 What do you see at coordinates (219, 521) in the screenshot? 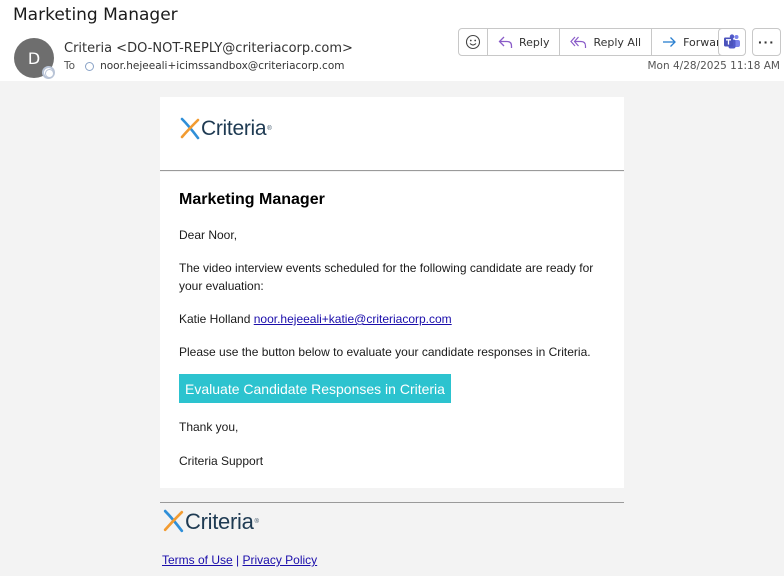
I see `footer-logo-wordmark: Criteria` at bounding box center [219, 521].